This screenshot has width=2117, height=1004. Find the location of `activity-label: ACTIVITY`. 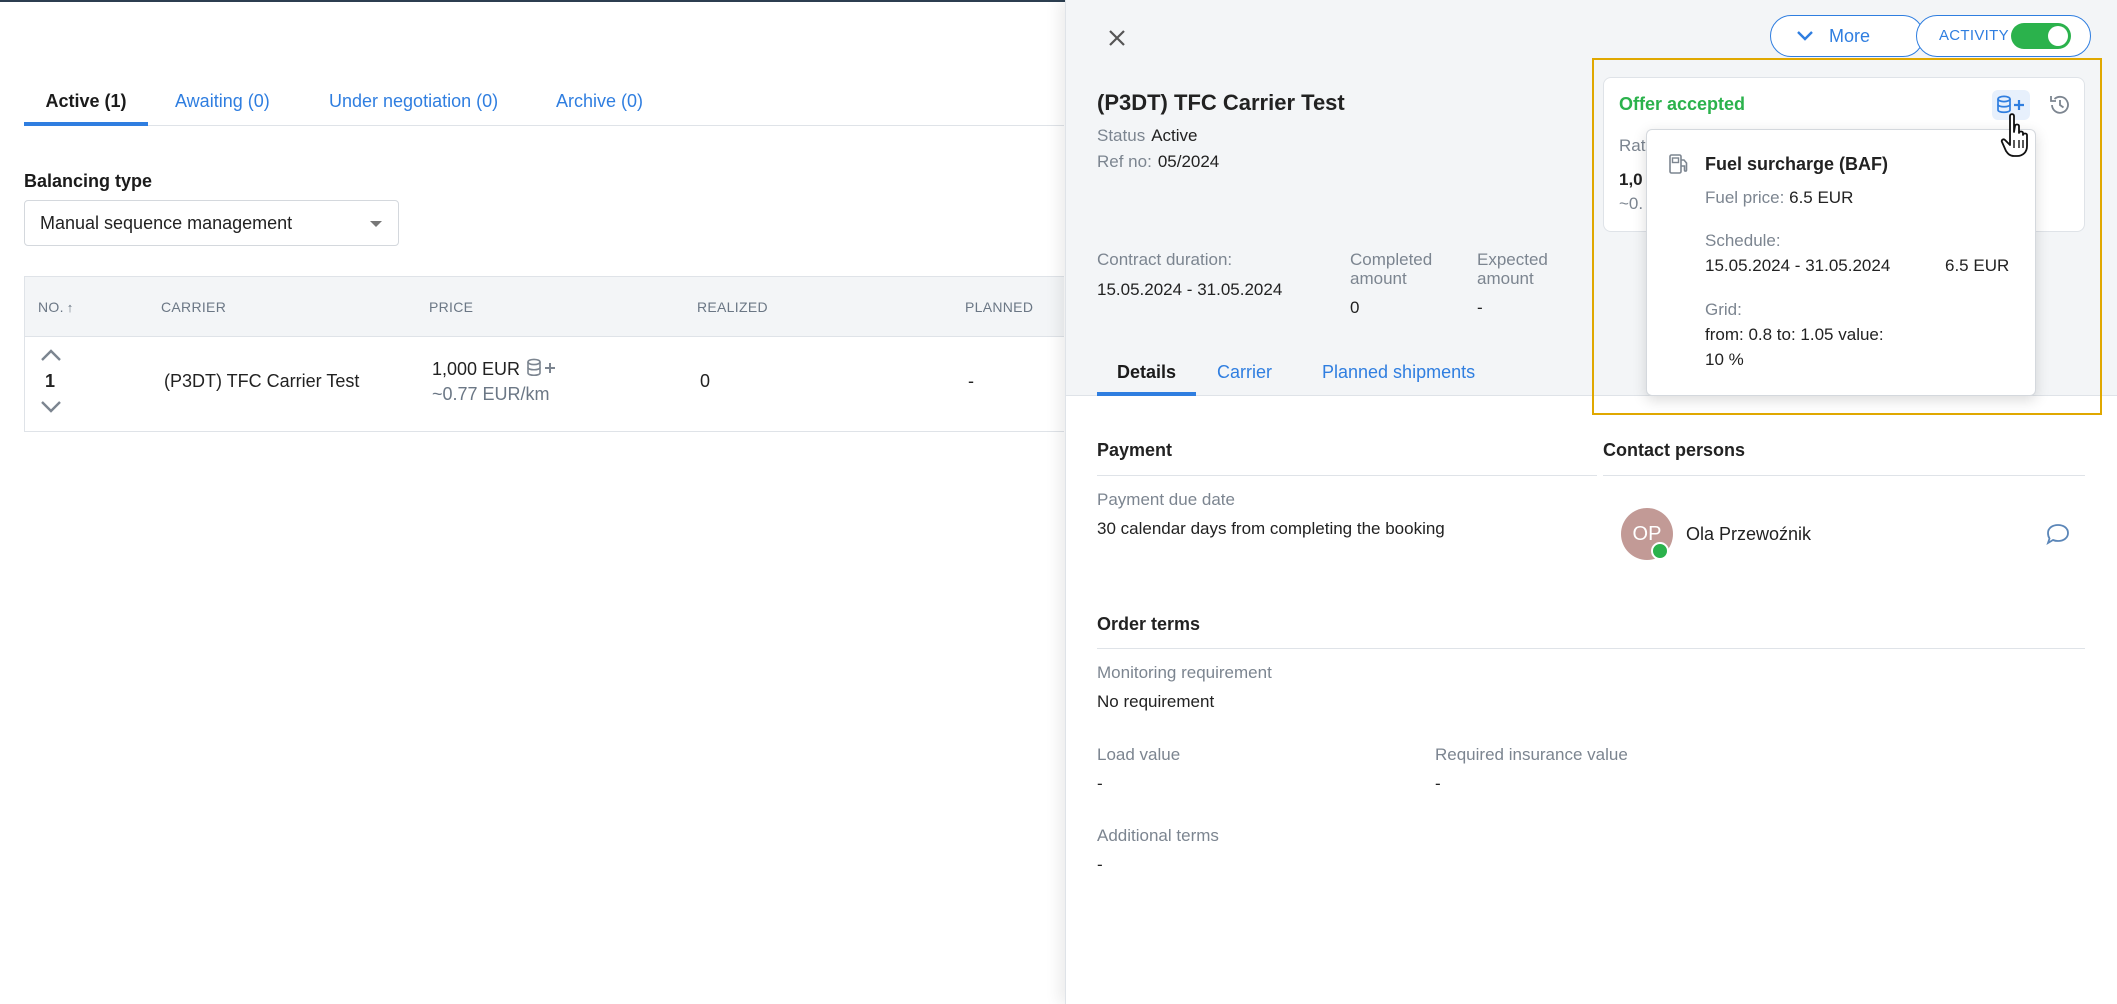

activity-label: ACTIVITY is located at coordinates (1974, 35).